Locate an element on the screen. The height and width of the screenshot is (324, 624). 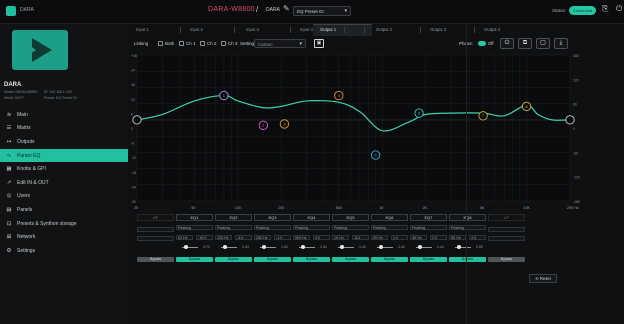
phase-toggle is located at coordinates (482, 43).